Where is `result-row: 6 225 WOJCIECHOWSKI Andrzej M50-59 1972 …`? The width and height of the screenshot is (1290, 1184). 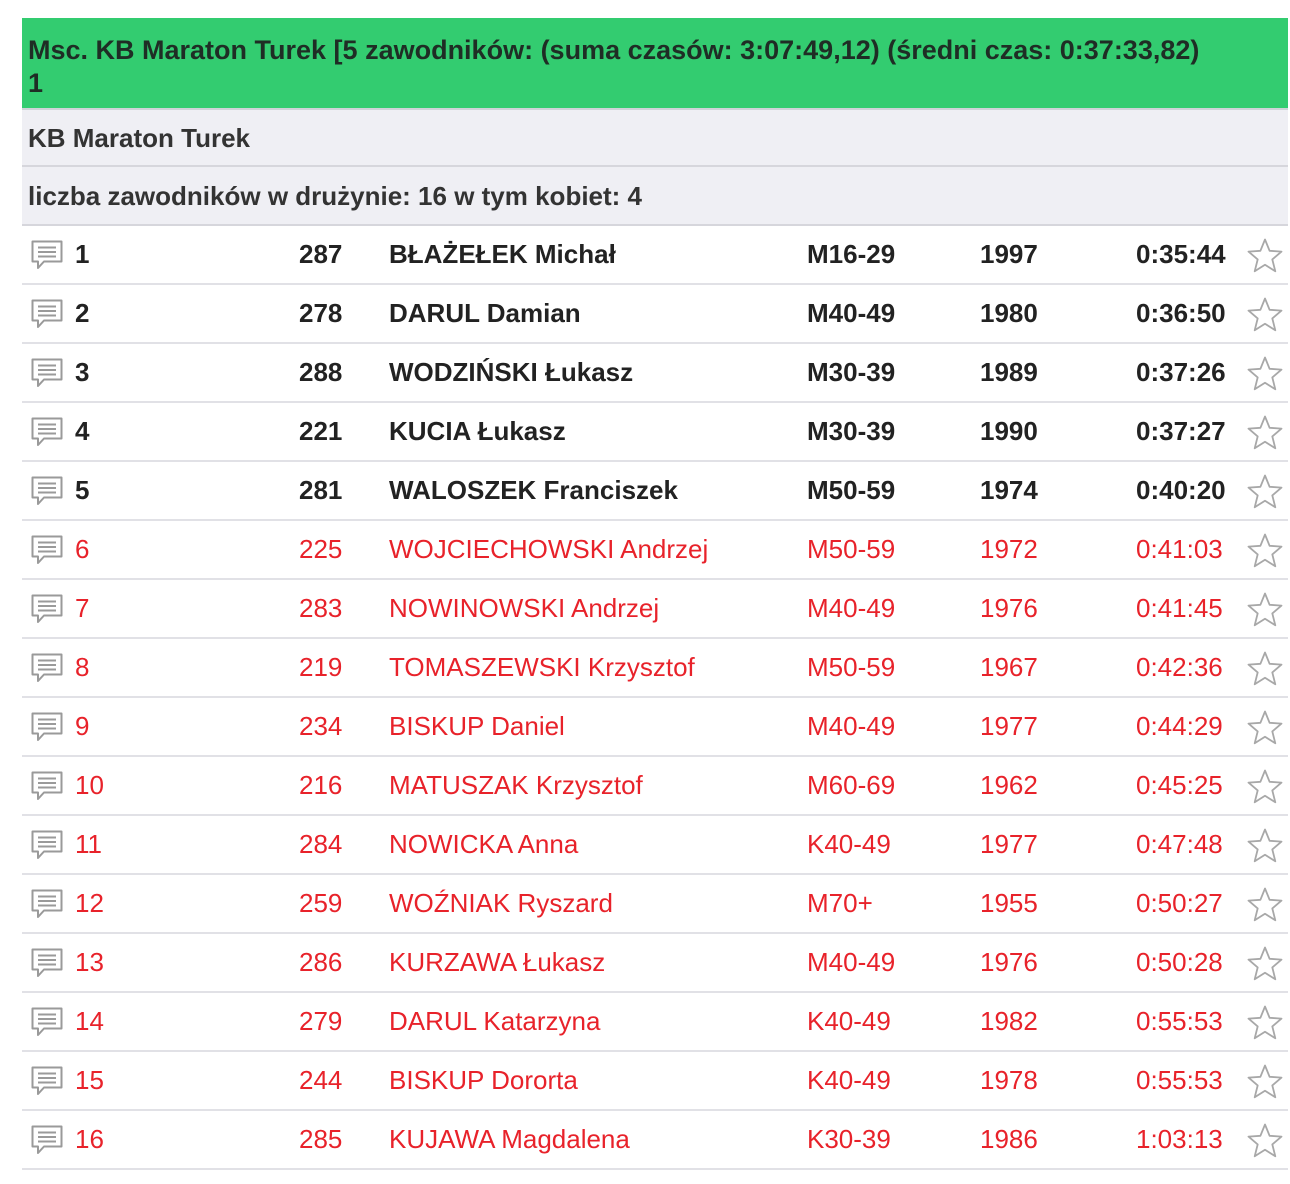
result-row: 6 225 WOJCIECHOWSKI Andrzej M50-59 1972 … is located at coordinates (655, 550).